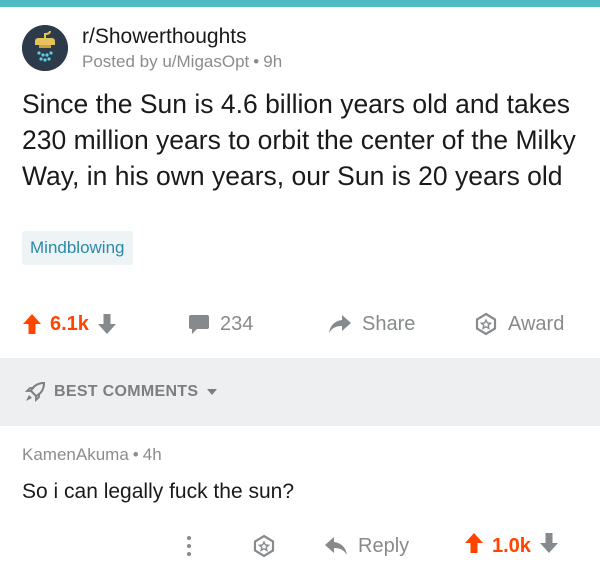 The height and width of the screenshot is (578, 600). What do you see at coordinates (77, 248) in the screenshot?
I see `post-flair: Mindblowing` at bounding box center [77, 248].